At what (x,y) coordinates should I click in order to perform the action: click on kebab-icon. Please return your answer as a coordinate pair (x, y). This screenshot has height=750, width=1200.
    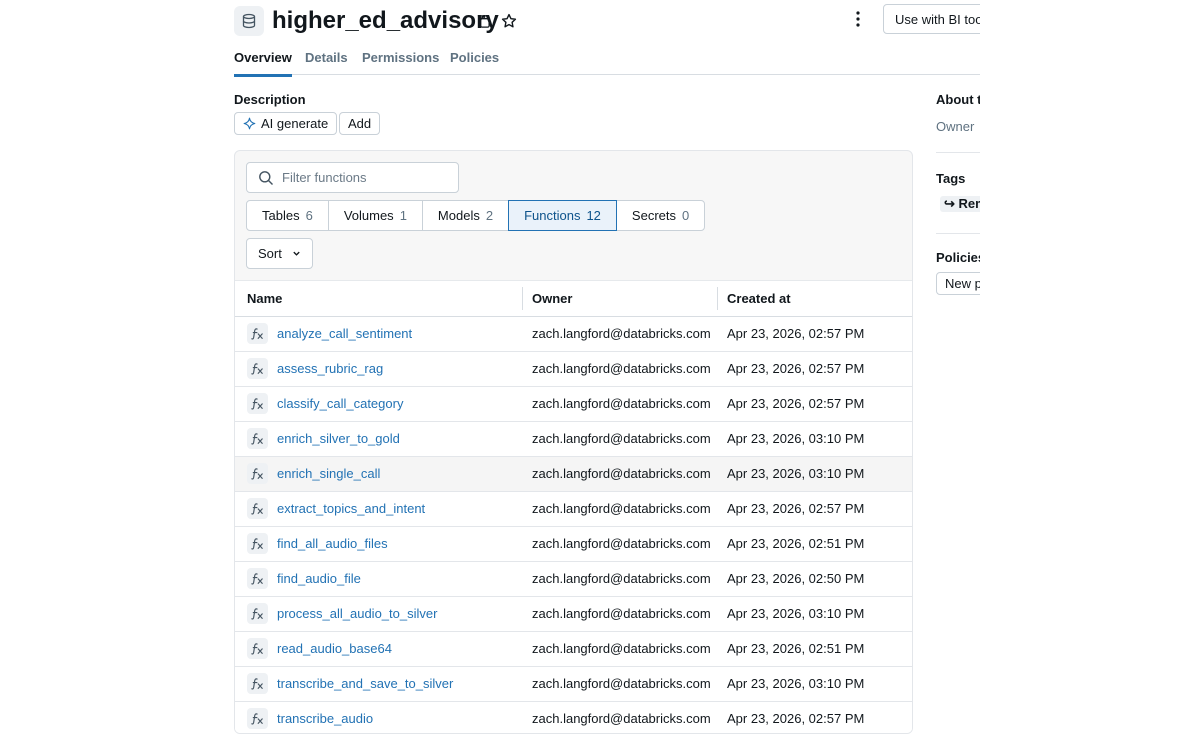
    Looking at the image, I should click on (858, 19).